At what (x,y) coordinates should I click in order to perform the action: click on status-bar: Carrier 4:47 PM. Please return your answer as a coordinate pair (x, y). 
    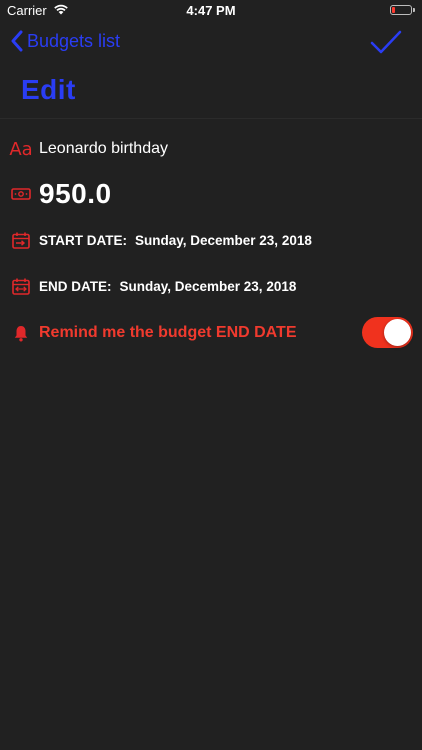
    Looking at the image, I should click on (211, 11).